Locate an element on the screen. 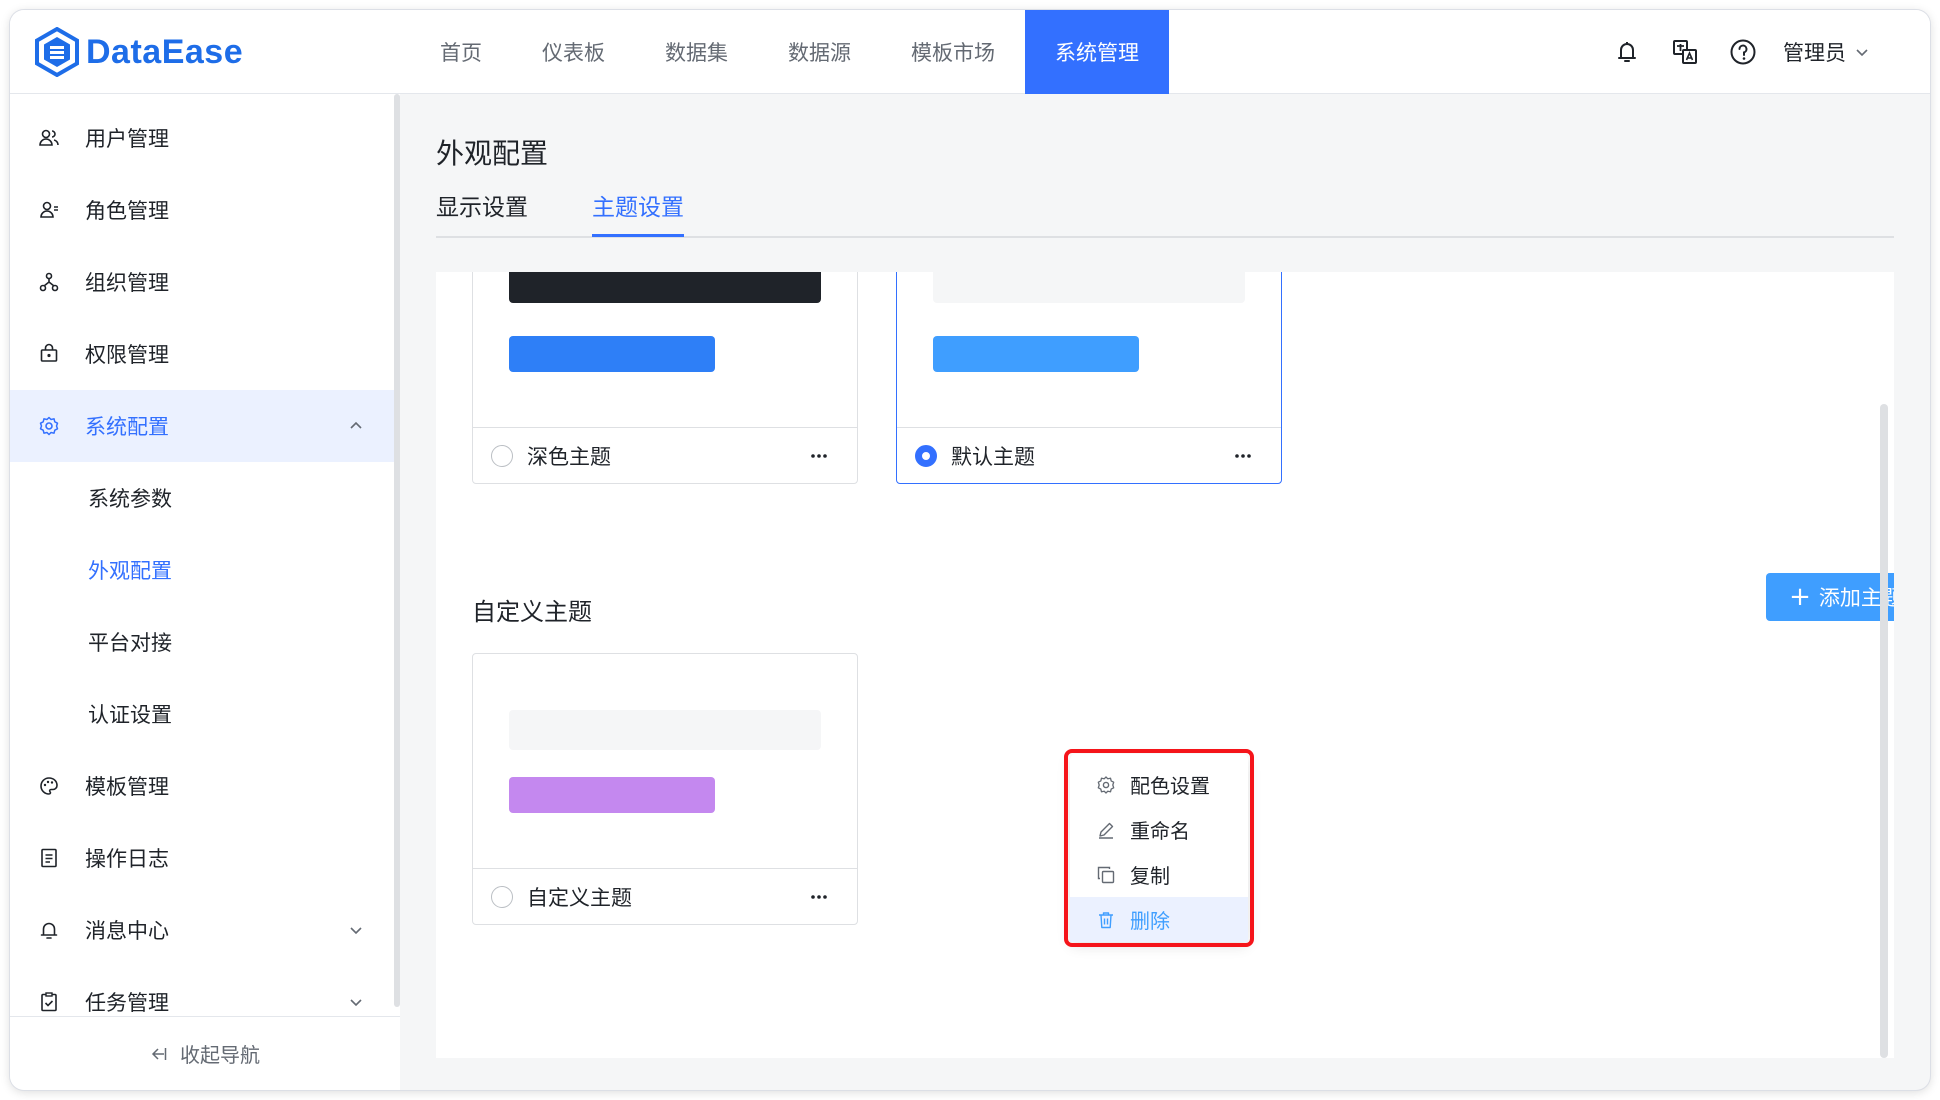  org-icon is located at coordinates (49, 282).